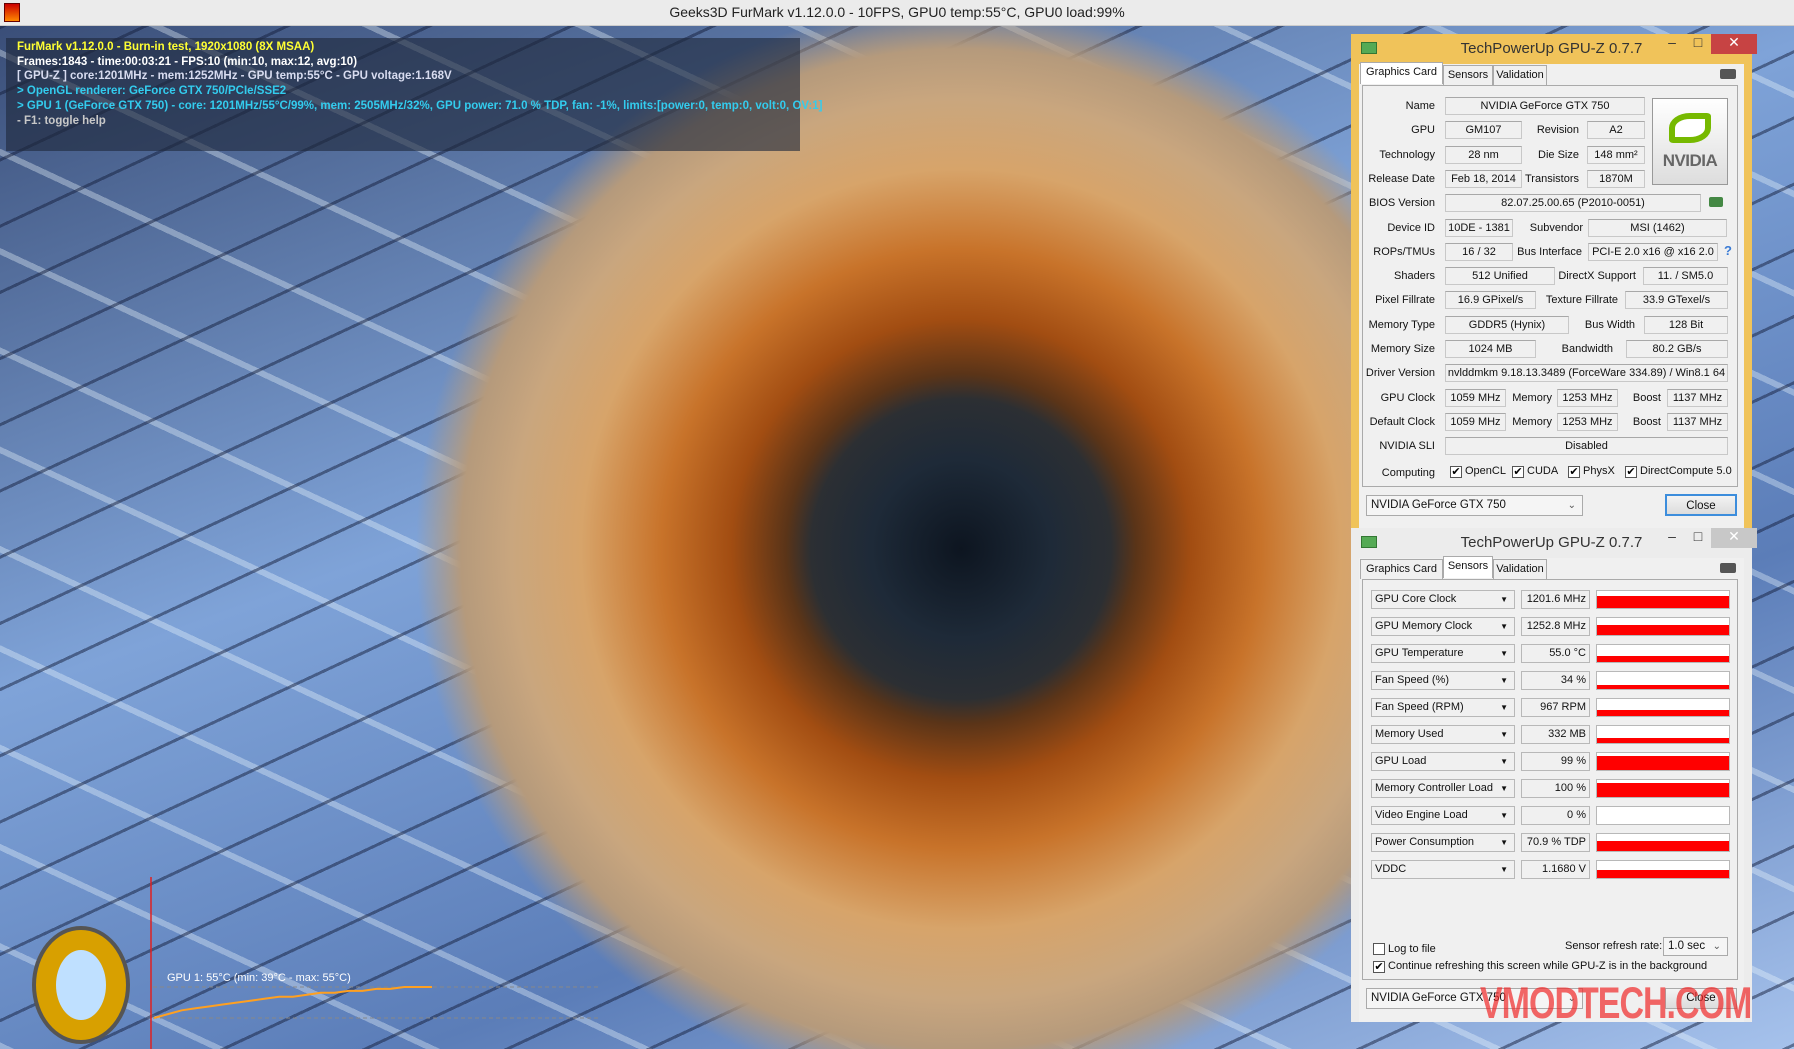  I want to click on directcompute-5-0-checkbox: ✔, so click(1631, 472).